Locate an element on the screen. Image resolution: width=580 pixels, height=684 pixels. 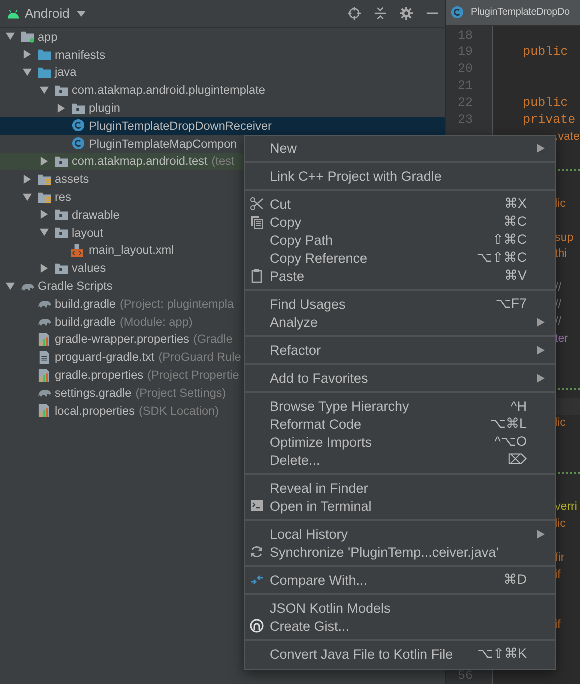
crosshair-icon is located at coordinates (354, 13).